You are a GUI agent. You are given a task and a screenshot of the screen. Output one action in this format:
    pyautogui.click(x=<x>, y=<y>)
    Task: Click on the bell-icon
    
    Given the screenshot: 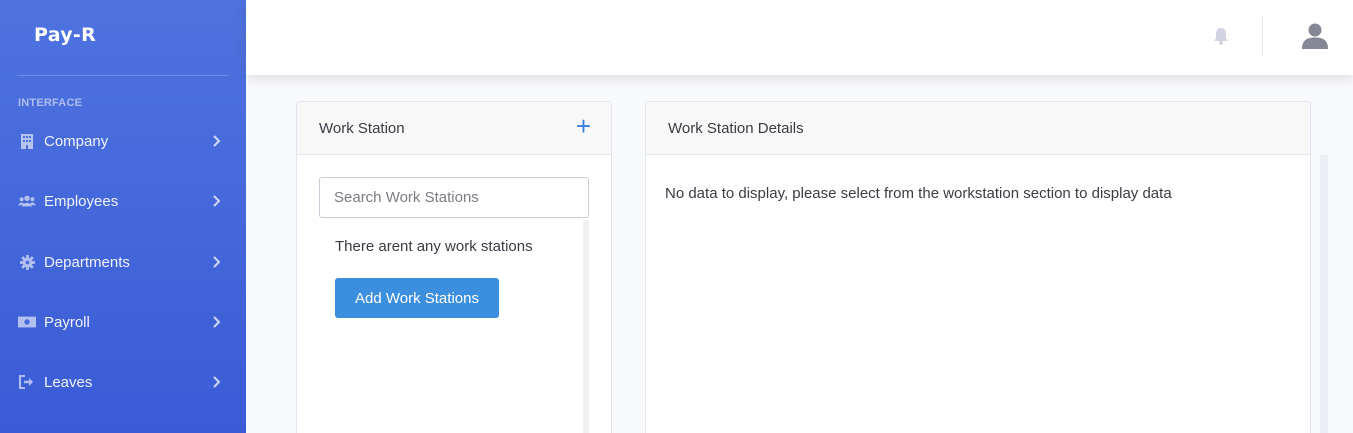 What is the action you would take?
    pyautogui.click(x=1221, y=36)
    